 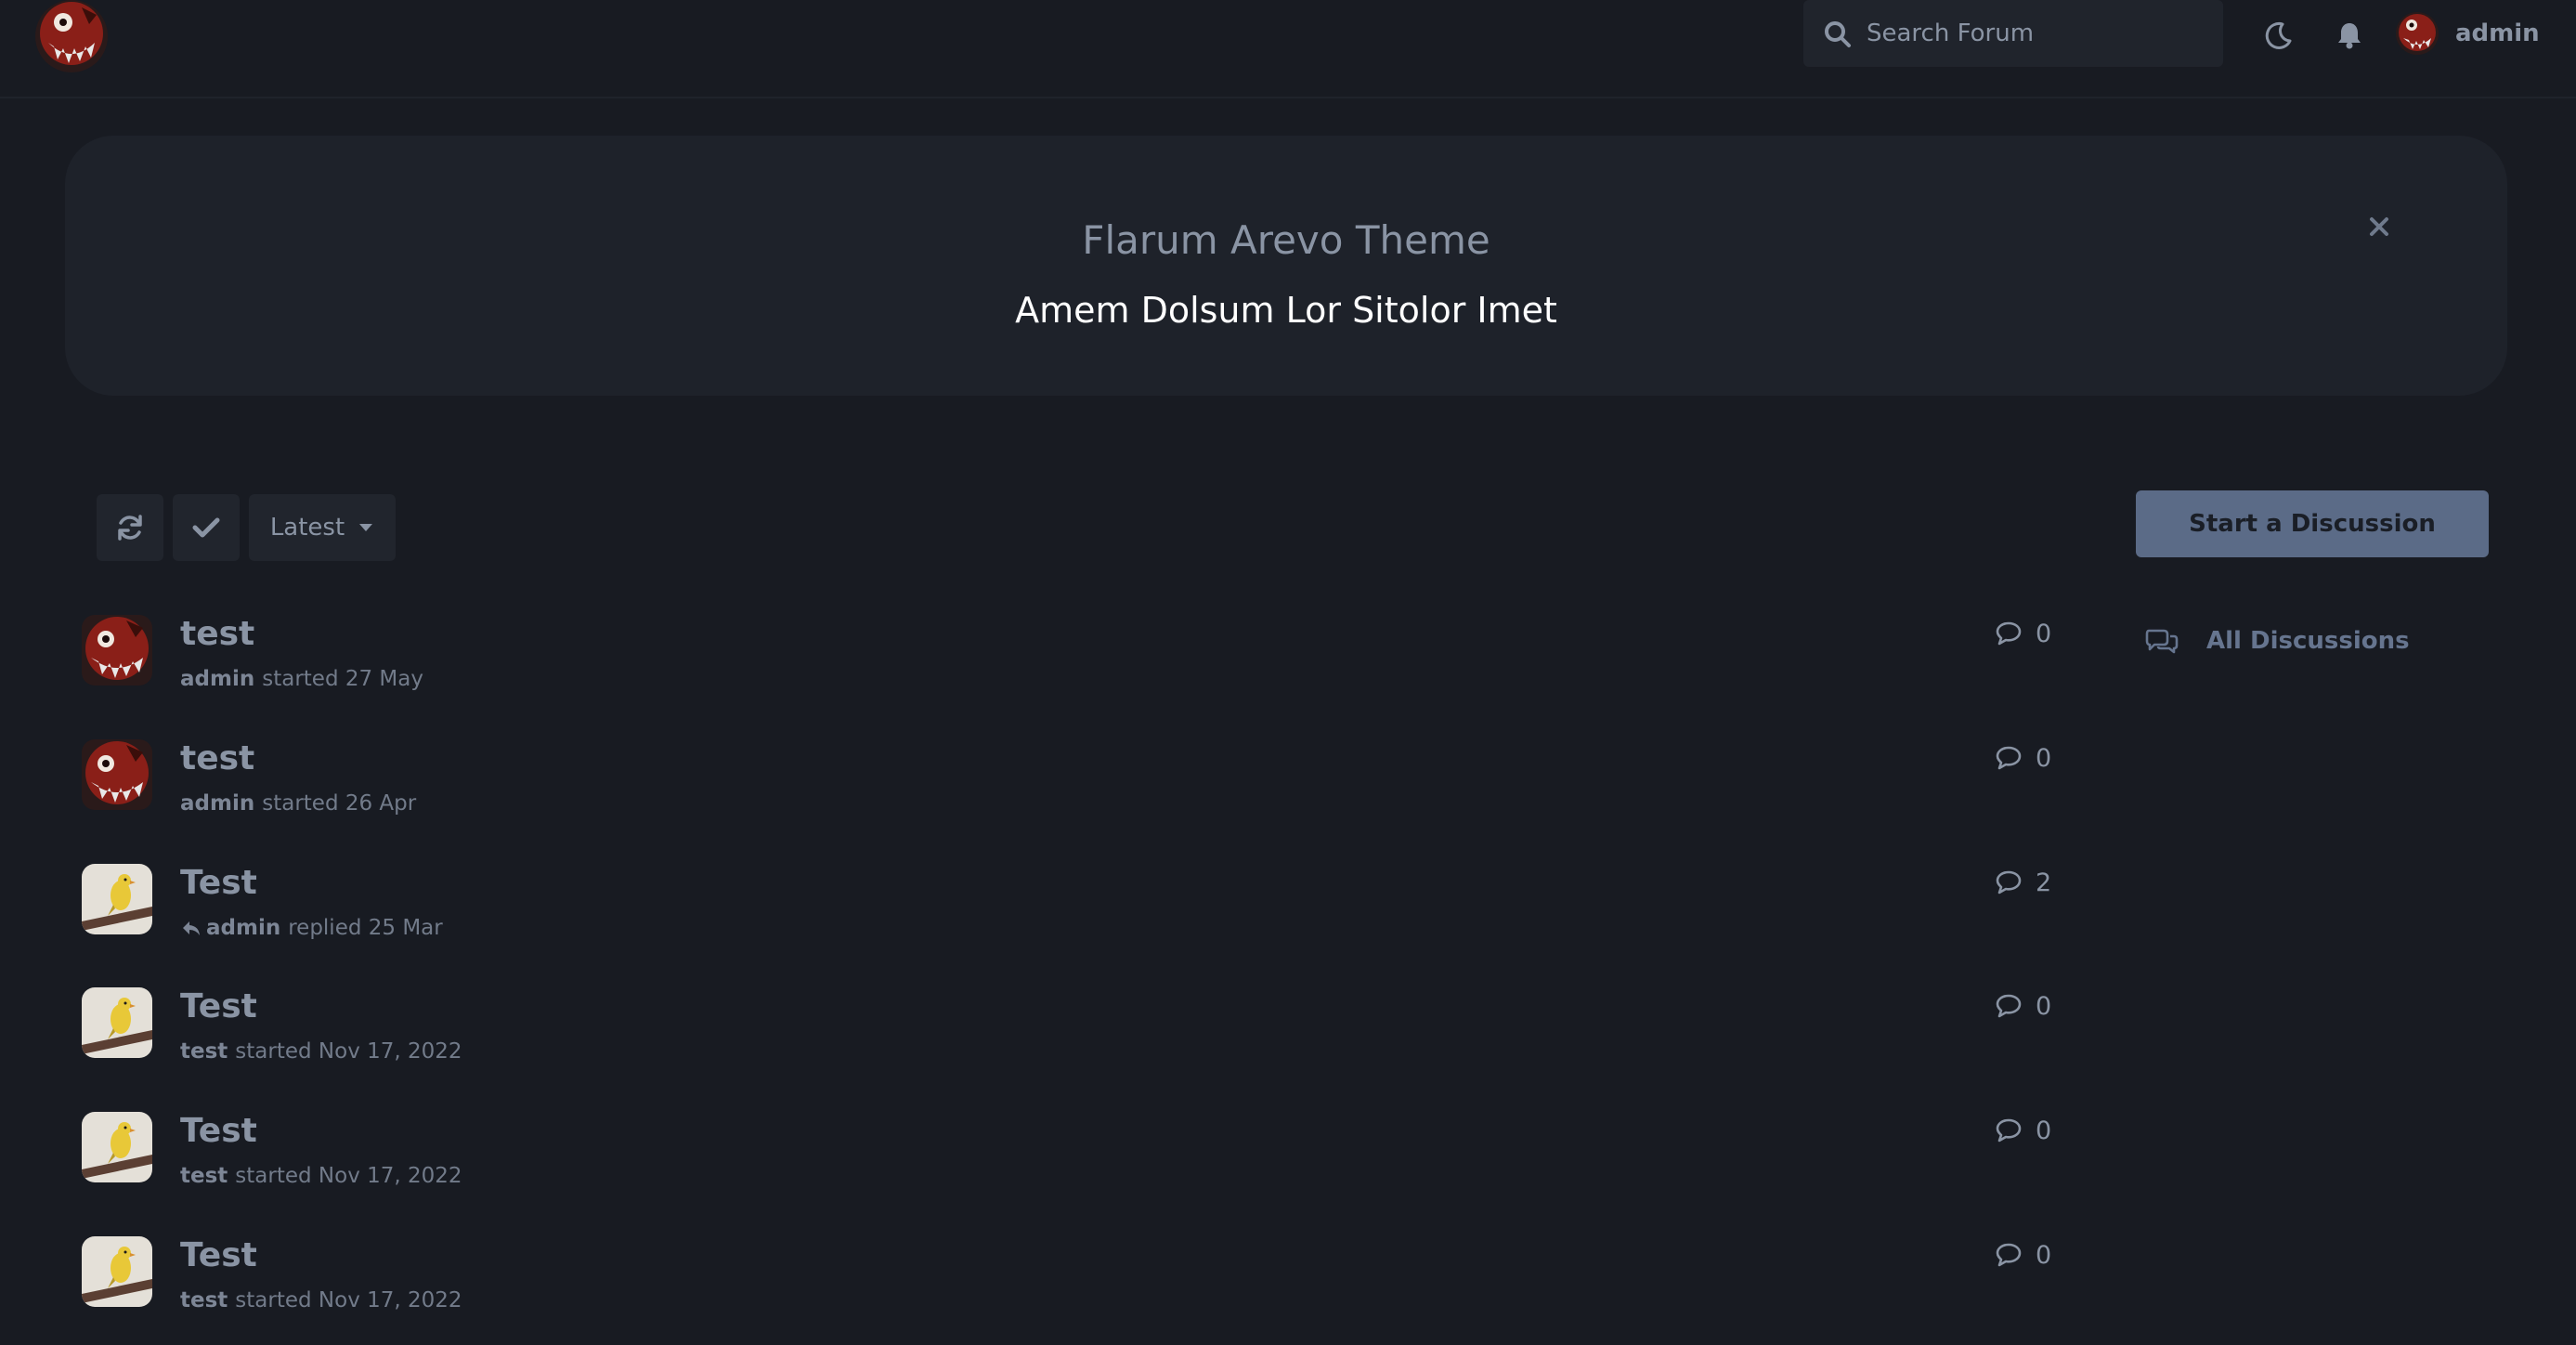 I want to click on bell-icon, so click(x=2349, y=36).